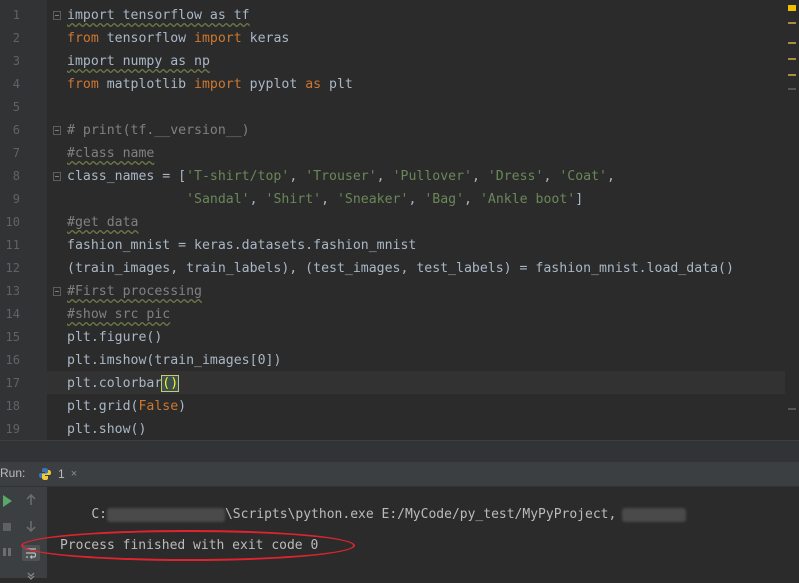 This screenshot has height=583, width=799. Describe the element at coordinates (579, 199) in the screenshot. I see `code-token: ]` at that location.